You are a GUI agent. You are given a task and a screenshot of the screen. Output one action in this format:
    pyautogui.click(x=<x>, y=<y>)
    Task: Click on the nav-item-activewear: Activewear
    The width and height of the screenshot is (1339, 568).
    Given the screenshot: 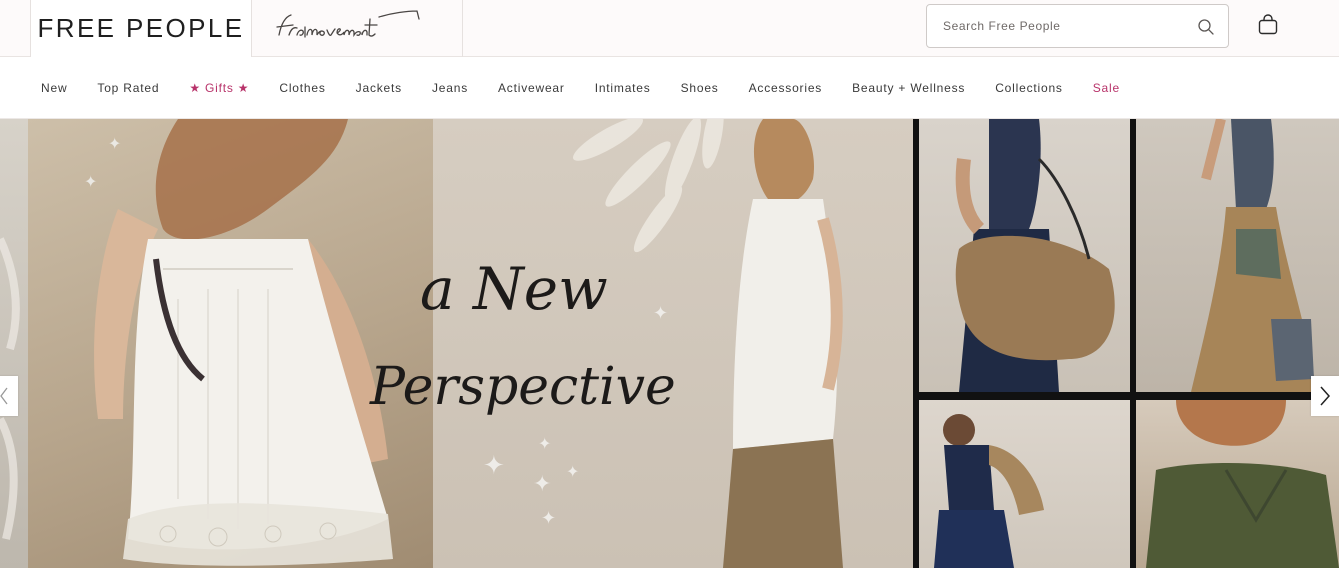 What is the action you would take?
    pyautogui.click(x=531, y=88)
    